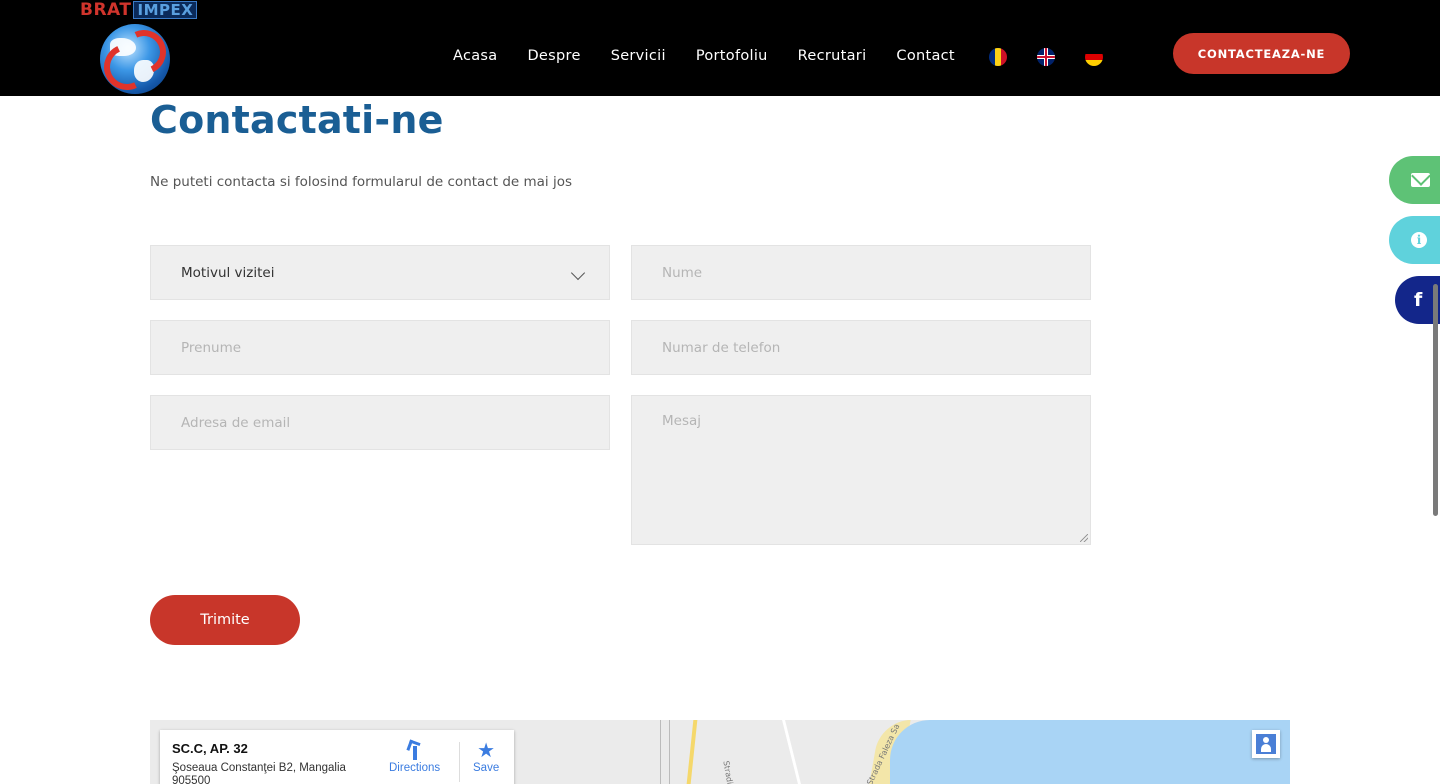 The height and width of the screenshot is (784, 1440). I want to click on globe-icon, so click(135, 59).